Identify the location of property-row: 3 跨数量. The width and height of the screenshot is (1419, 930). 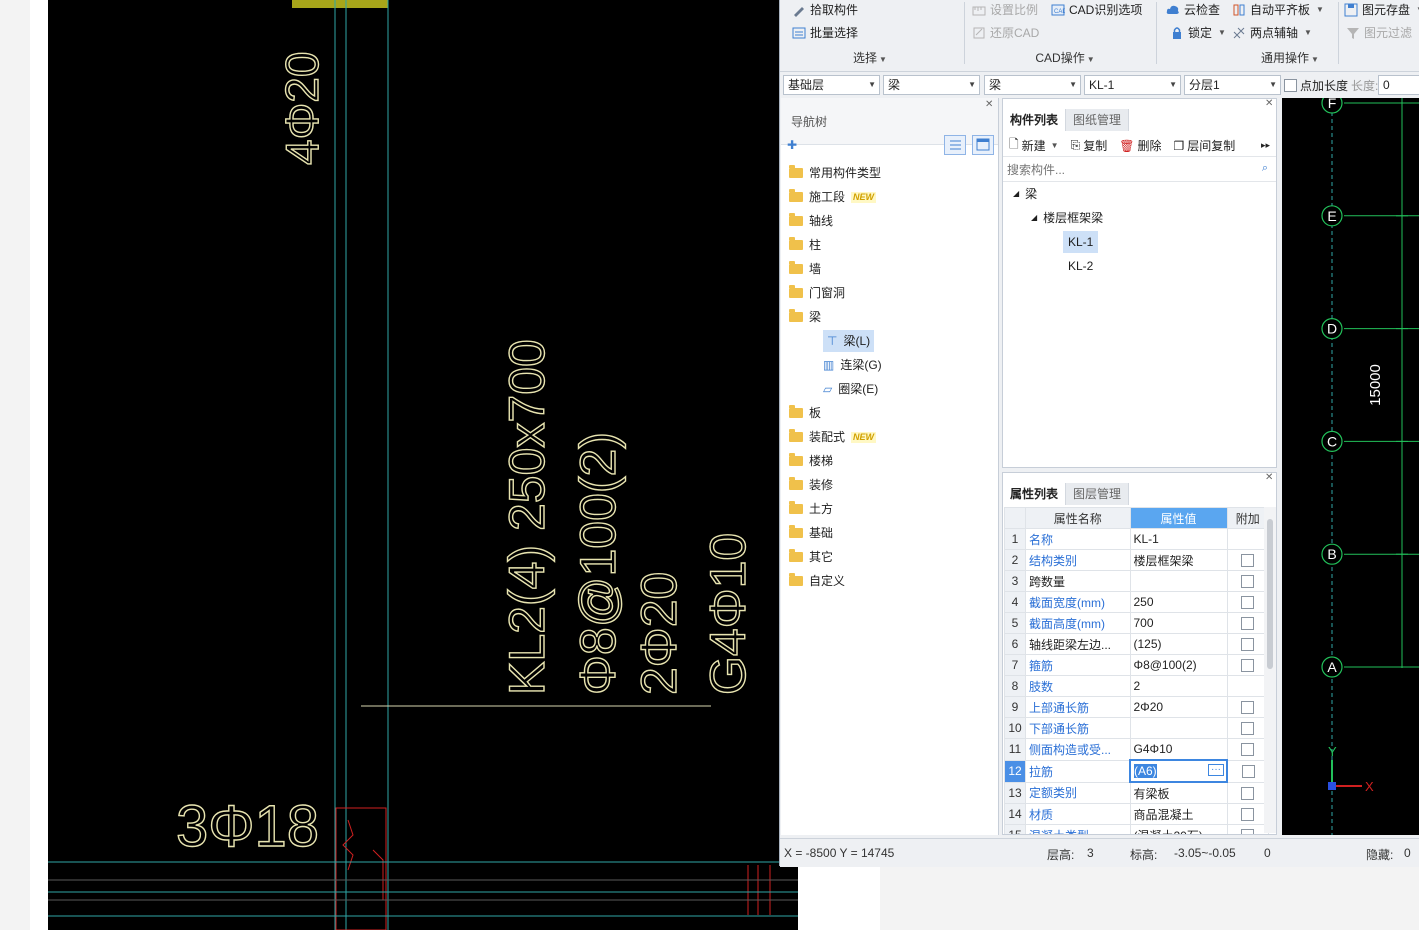
(1136, 581).